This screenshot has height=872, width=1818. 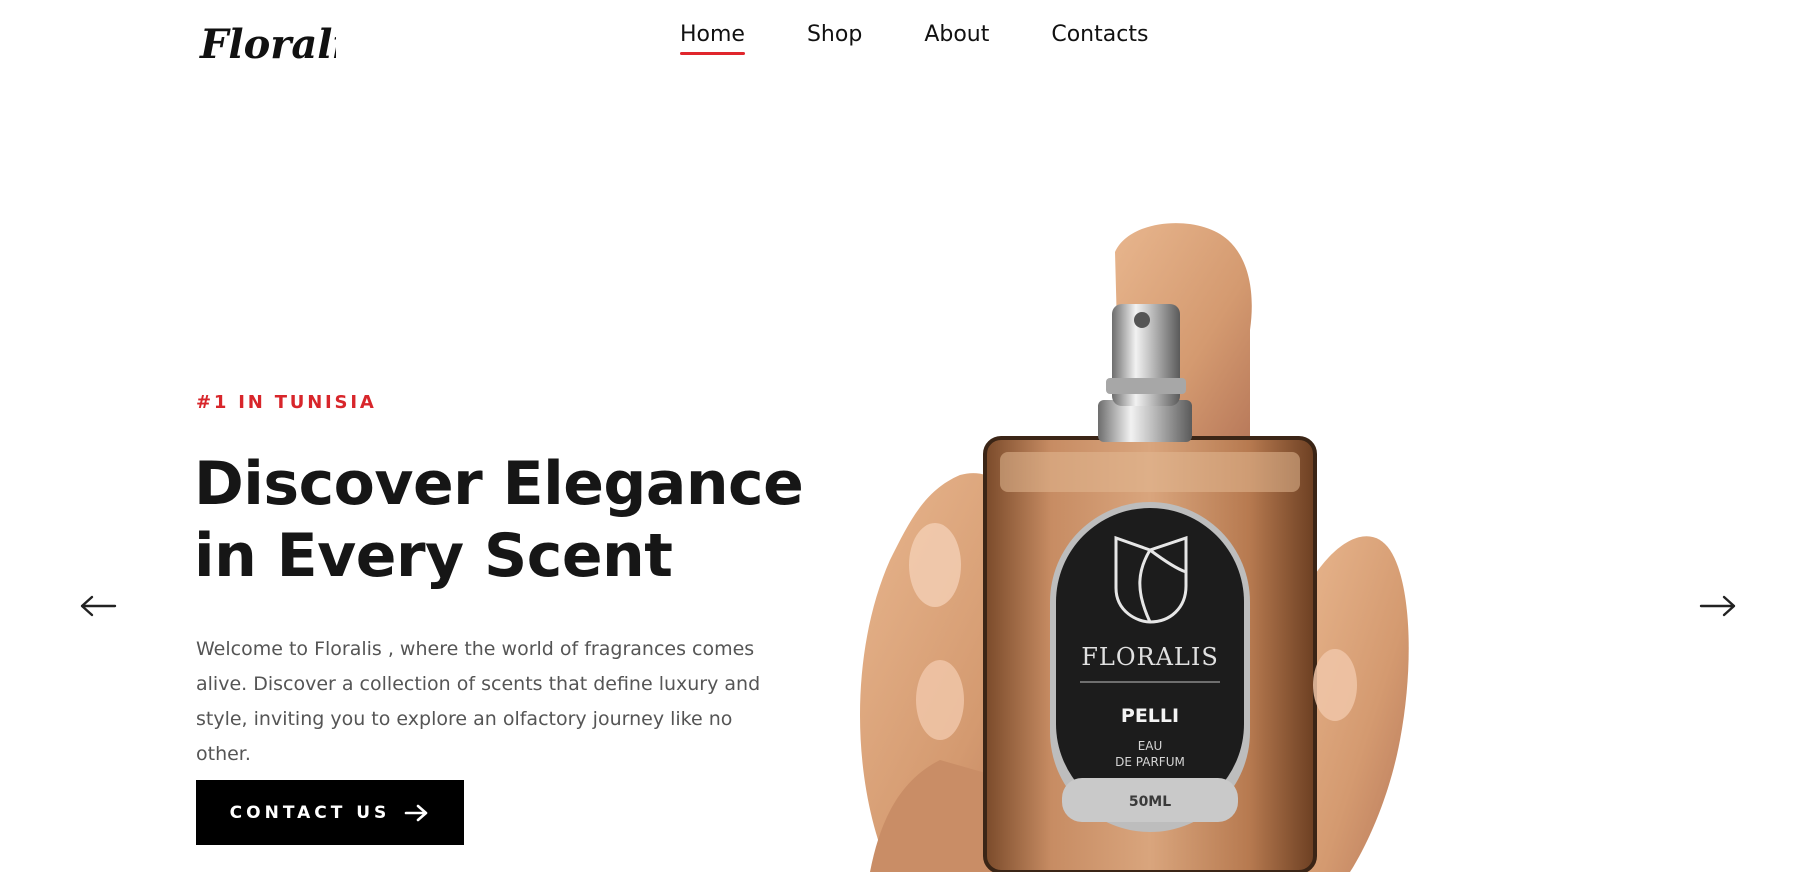 What do you see at coordinates (834, 38) in the screenshot?
I see `nav-item-shop: Shop` at bounding box center [834, 38].